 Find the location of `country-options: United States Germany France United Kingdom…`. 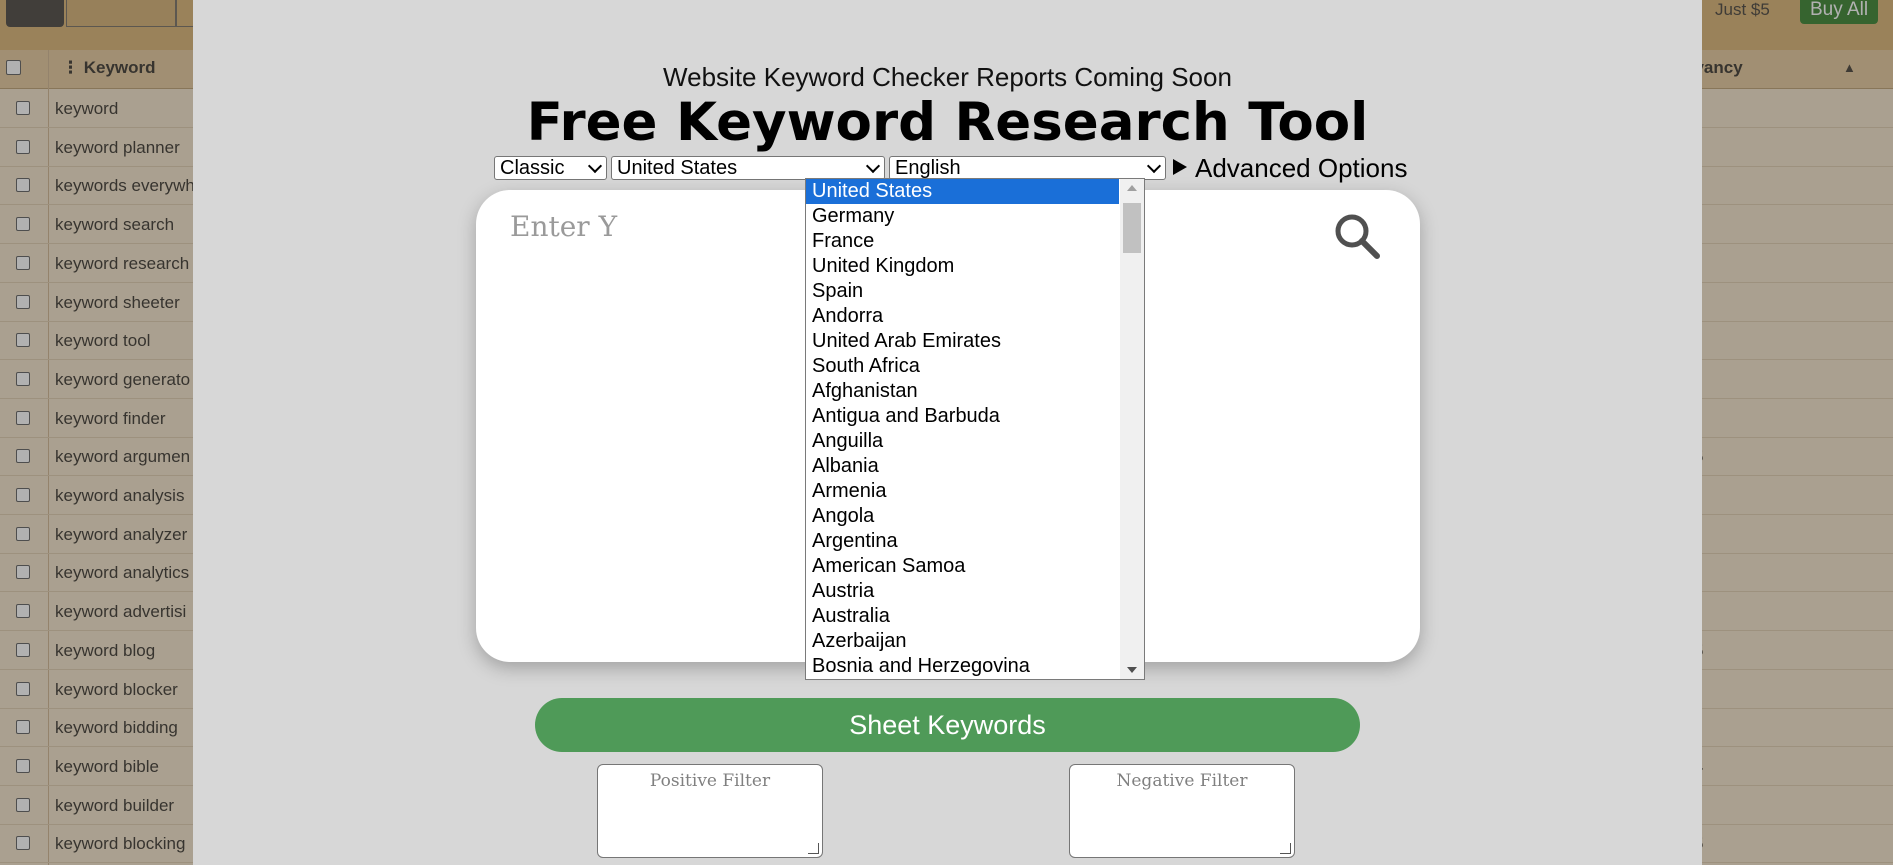

country-options: United States Germany France United Kingdom… is located at coordinates (975, 429).